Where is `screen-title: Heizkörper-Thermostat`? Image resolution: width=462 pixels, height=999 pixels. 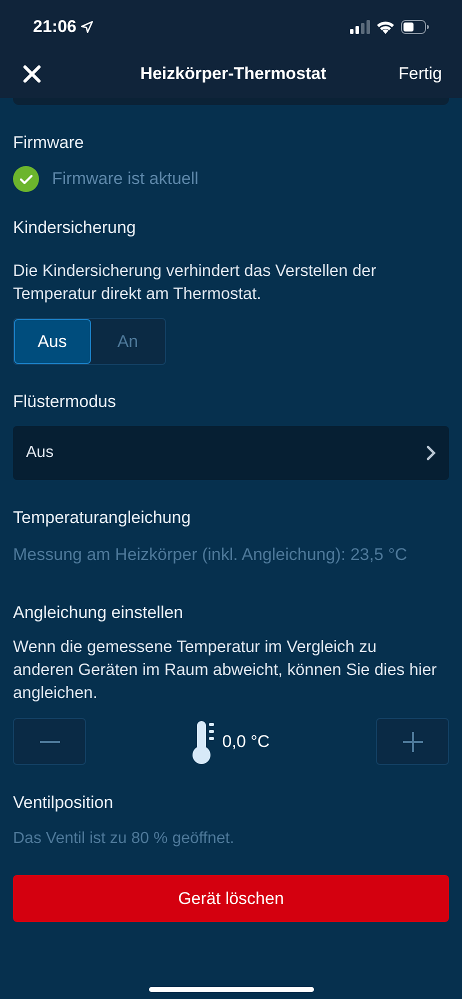
screen-title: Heizkörper-Thermostat is located at coordinates (233, 74).